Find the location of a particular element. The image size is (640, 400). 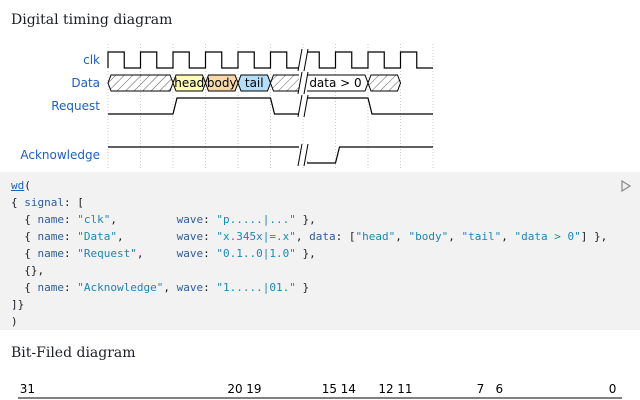

timing-diagram-title: Digital timing diagram is located at coordinates (92, 20).